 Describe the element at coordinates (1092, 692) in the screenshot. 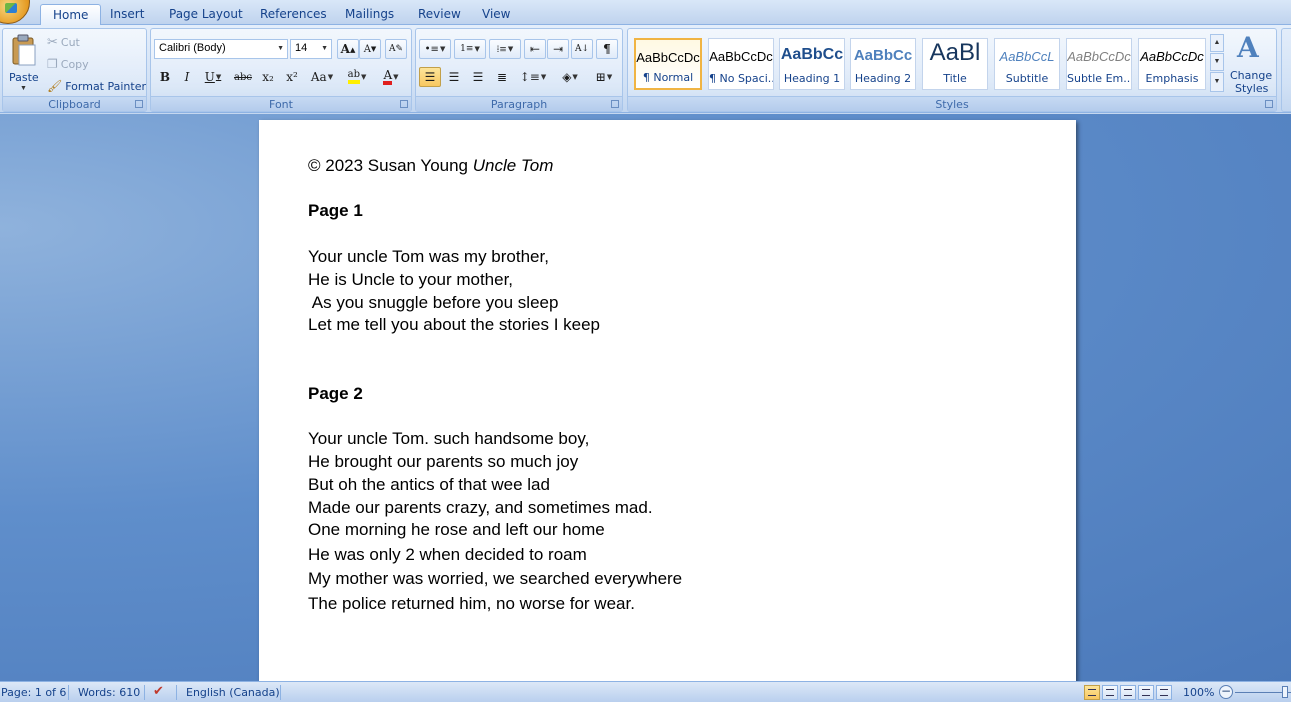

I see `print-layout-view-icon` at that location.